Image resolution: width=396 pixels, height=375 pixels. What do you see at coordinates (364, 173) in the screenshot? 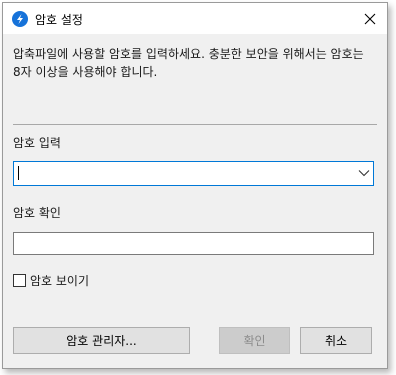
I see `chevron-down-icon` at bounding box center [364, 173].